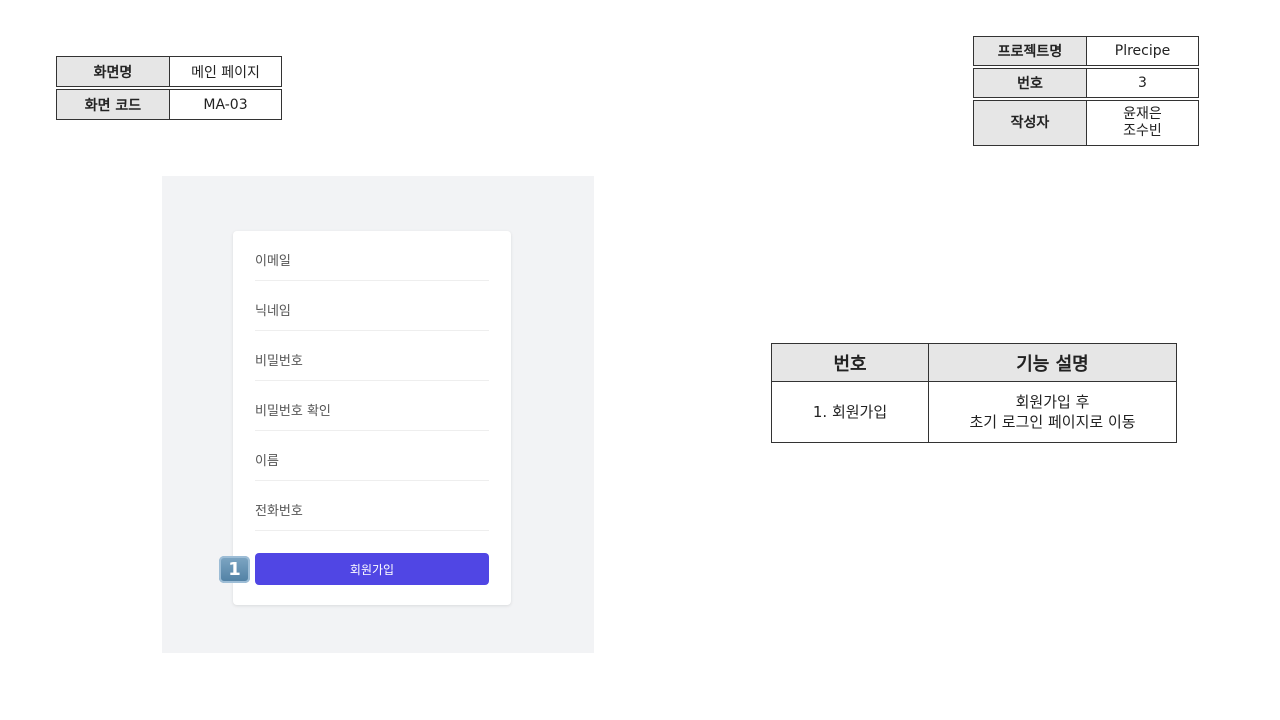  What do you see at coordinates (1142, 131) in the screenshot?
I see `author-name-2: 조수빈` at bounding box center [1142, 131].